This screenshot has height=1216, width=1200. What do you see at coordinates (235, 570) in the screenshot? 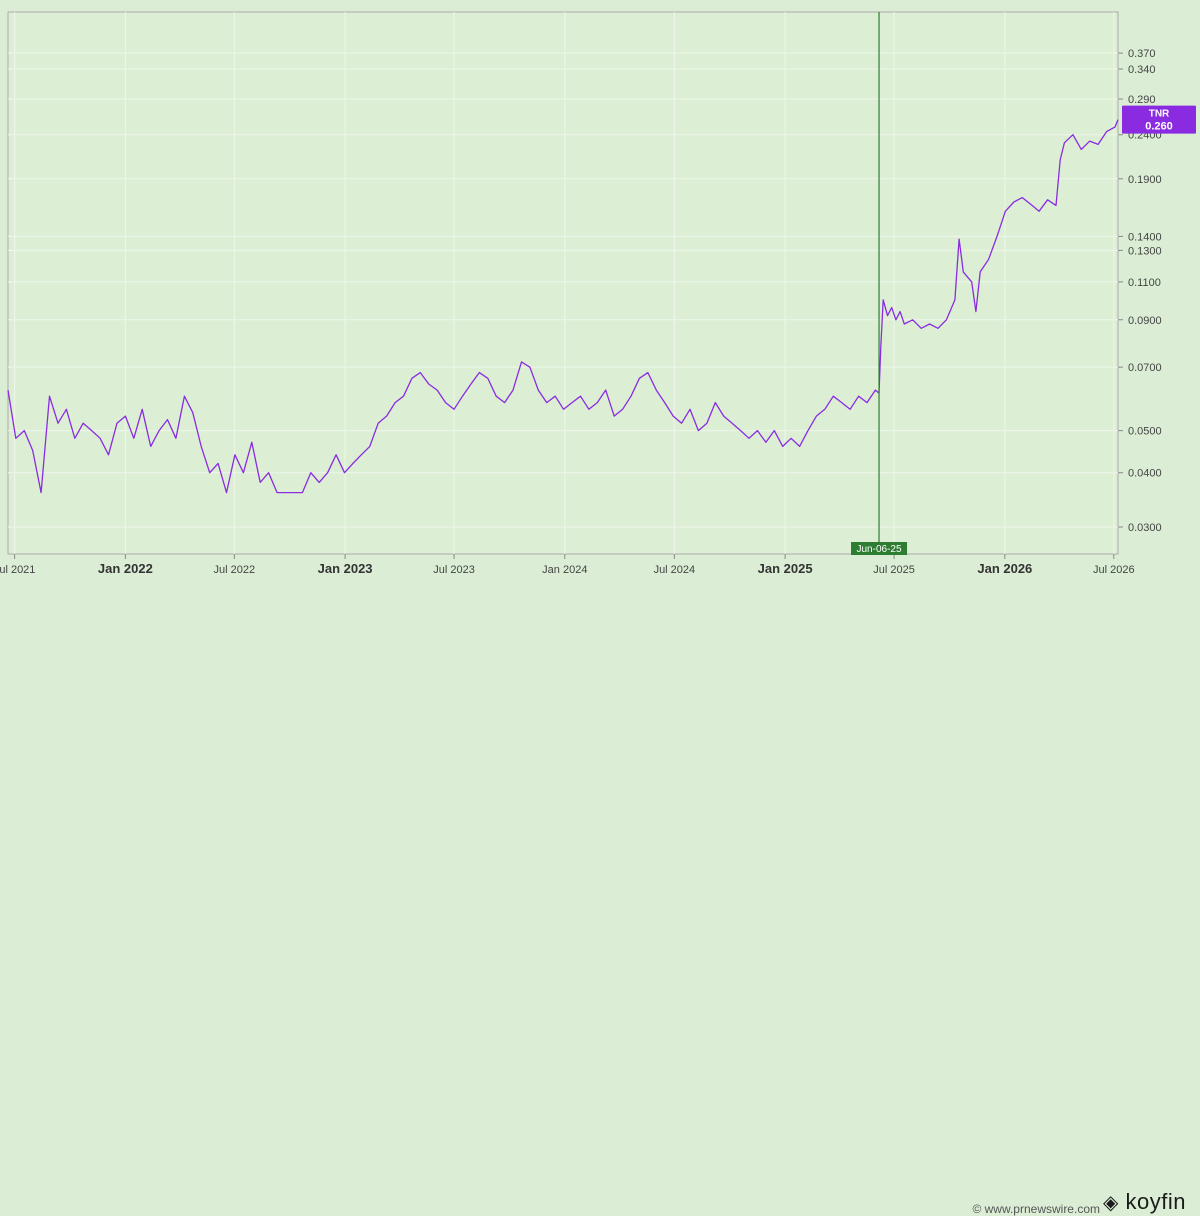
I see `x-tick-label: Jul 2022` at bounding box center [235, 570].